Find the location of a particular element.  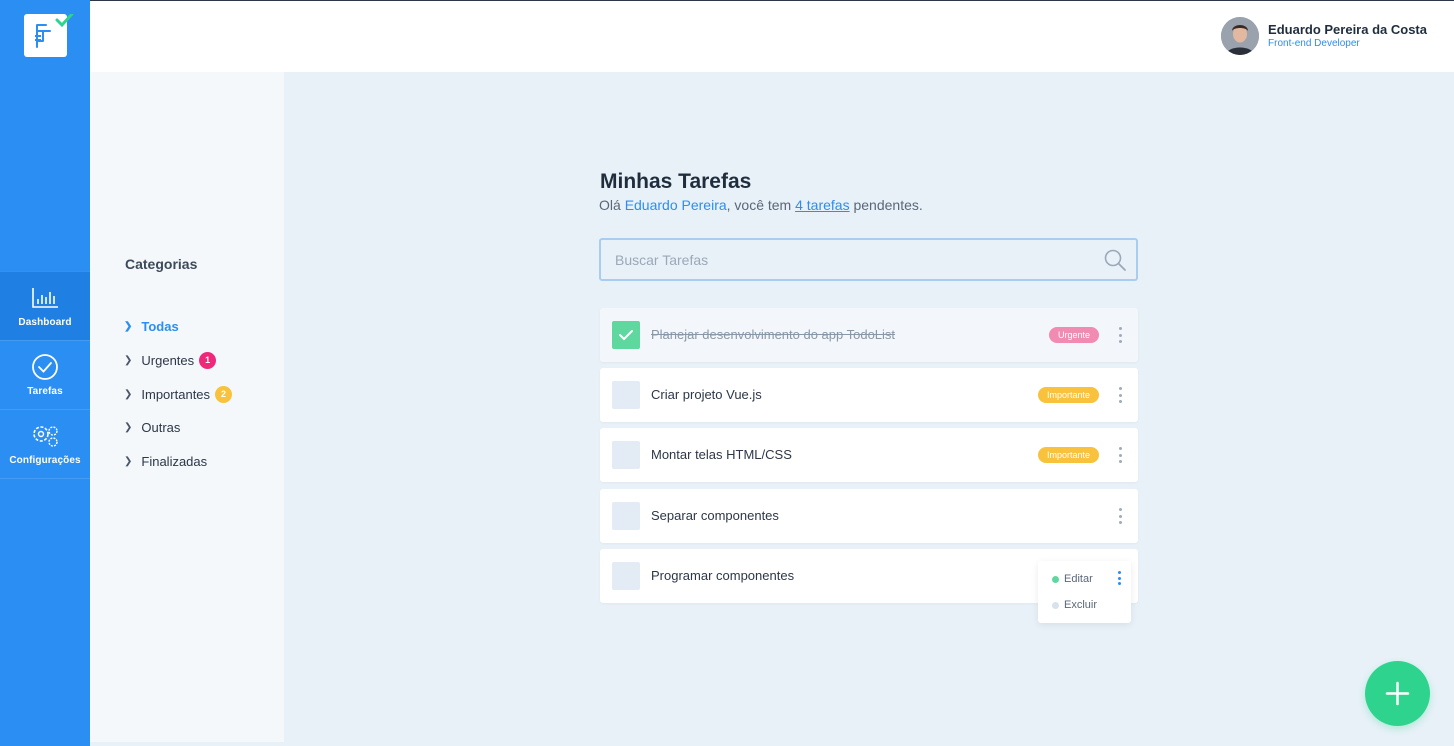

app-logo is located at coordinates (49, 35).